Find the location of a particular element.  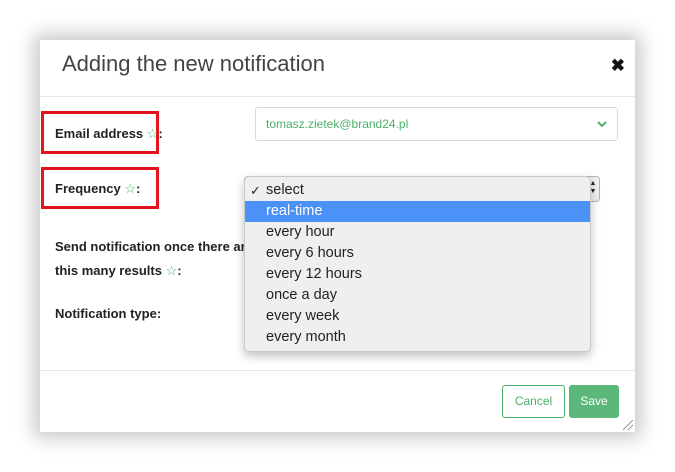

frequency-option: every hour is located at coordinates (417, 232).